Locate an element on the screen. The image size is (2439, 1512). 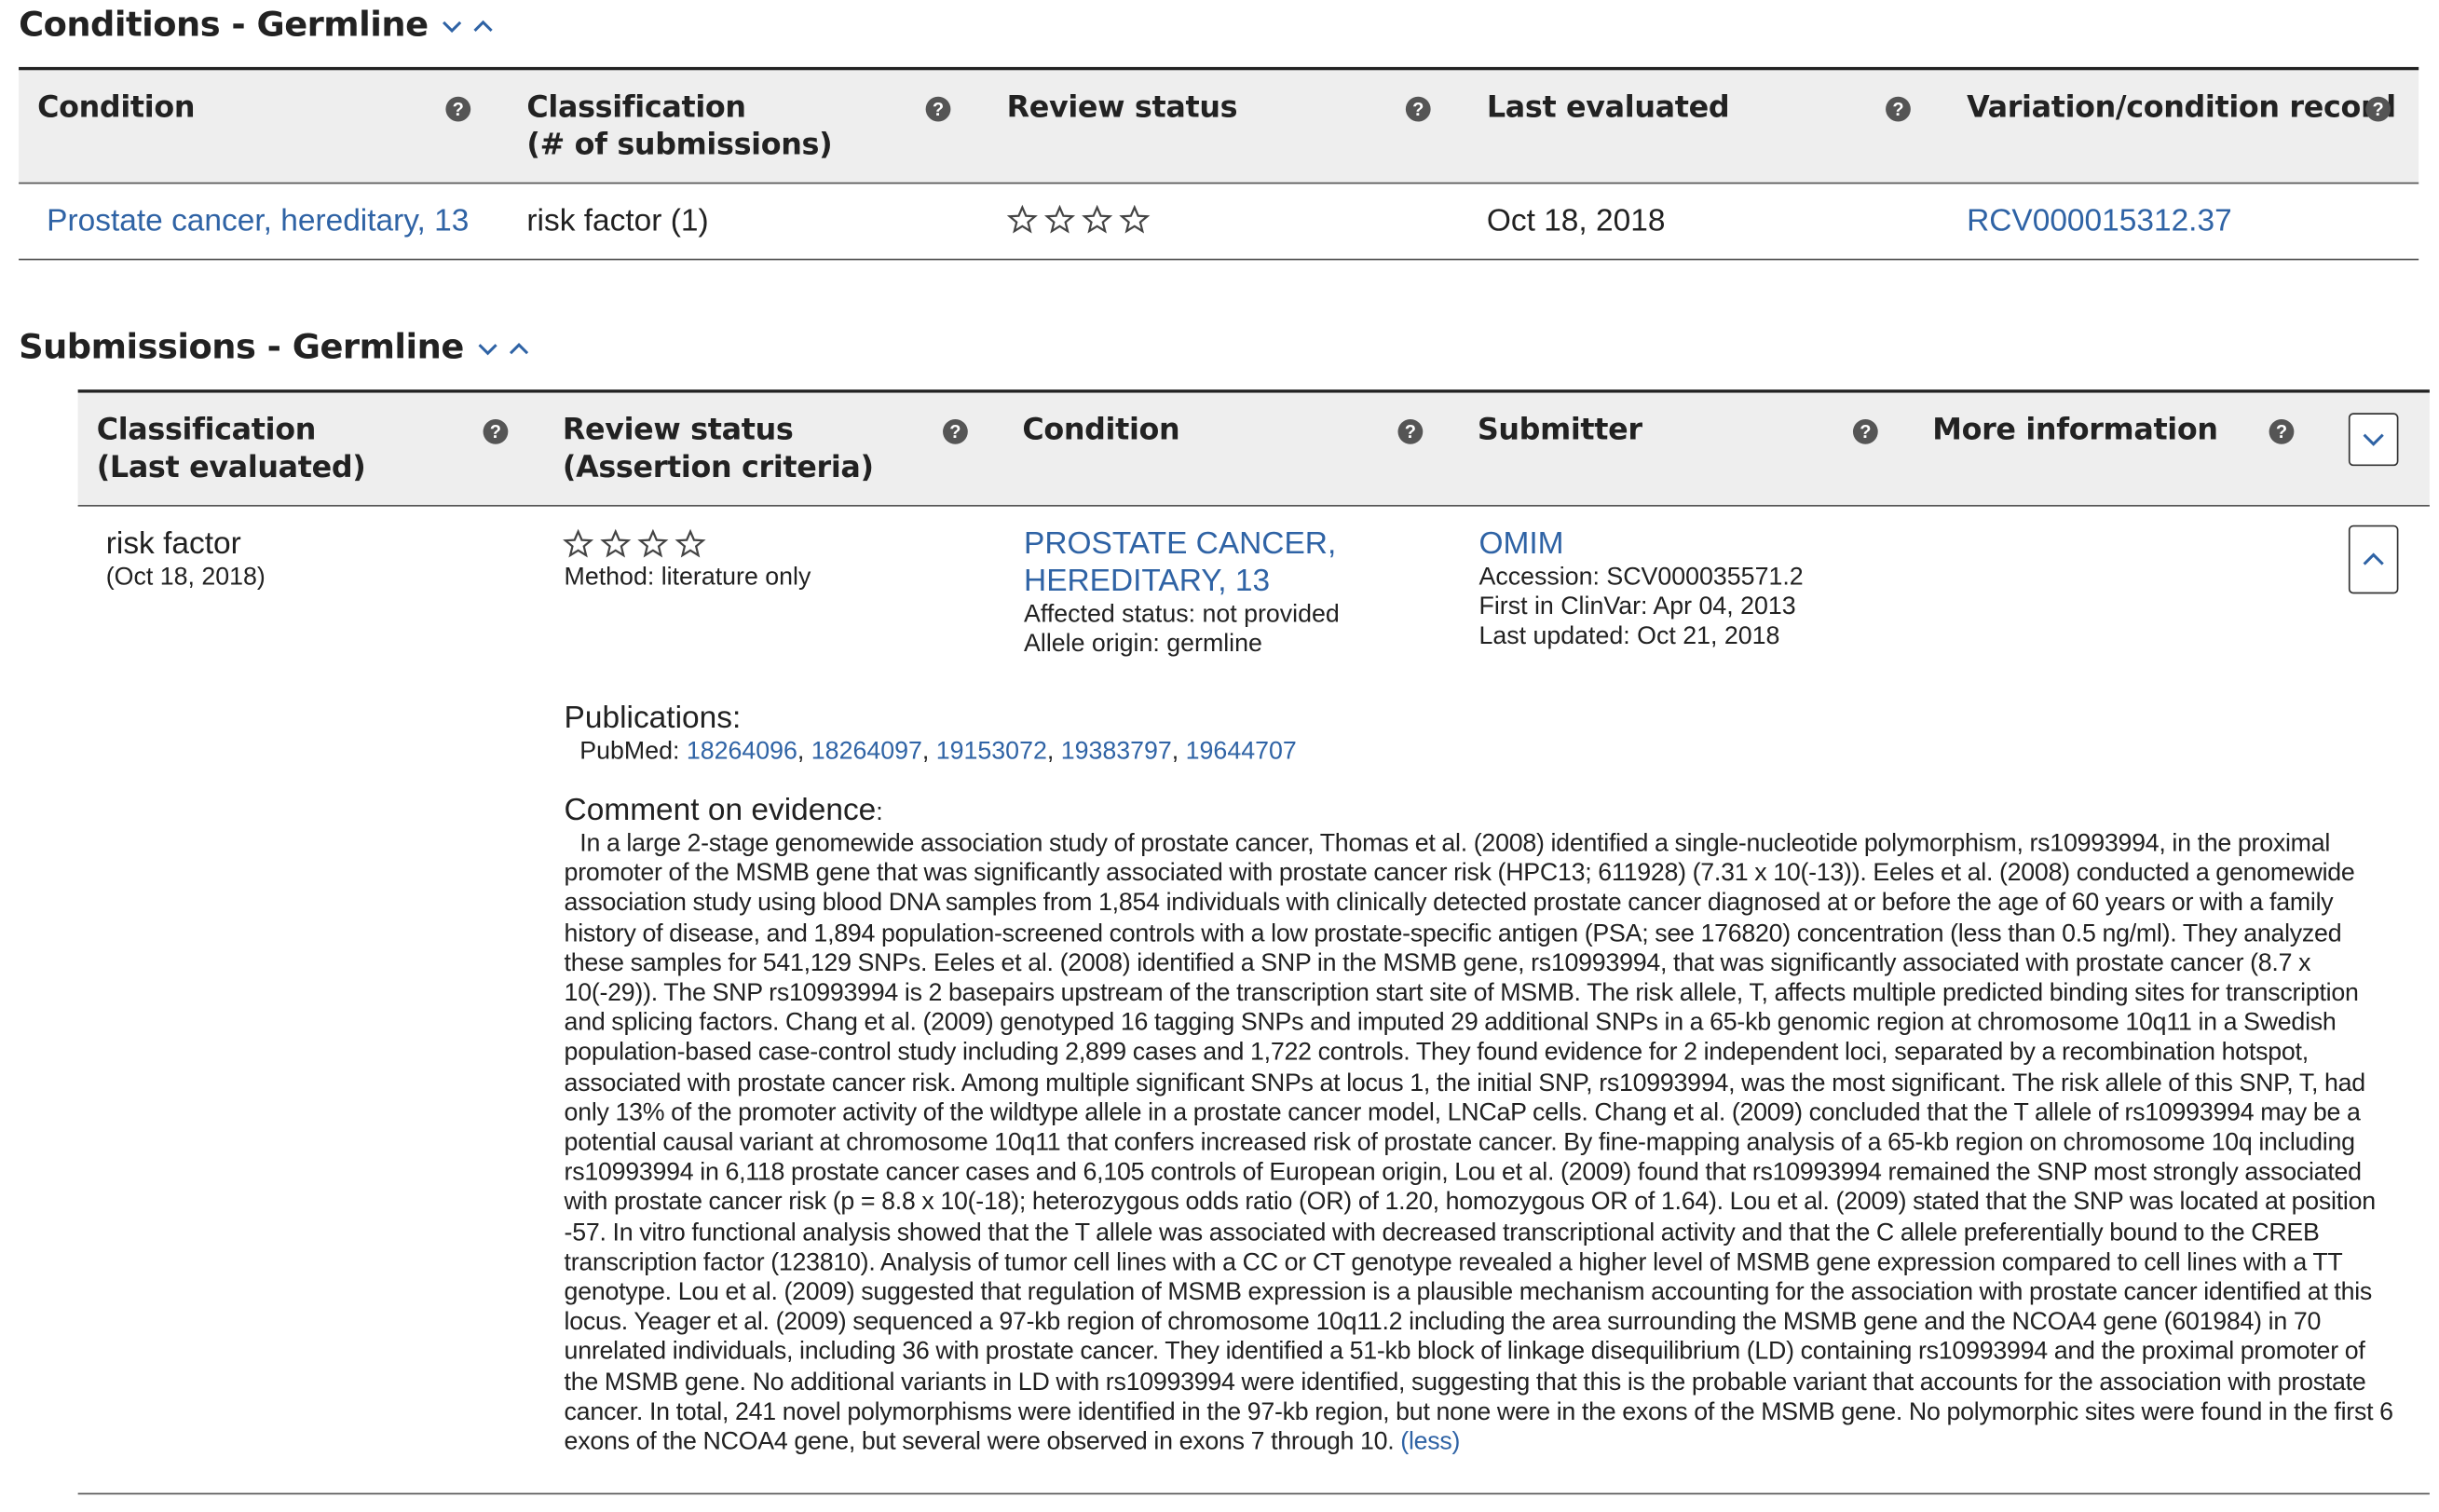
chevron-down-icon is located at coordinates (2373, 439).